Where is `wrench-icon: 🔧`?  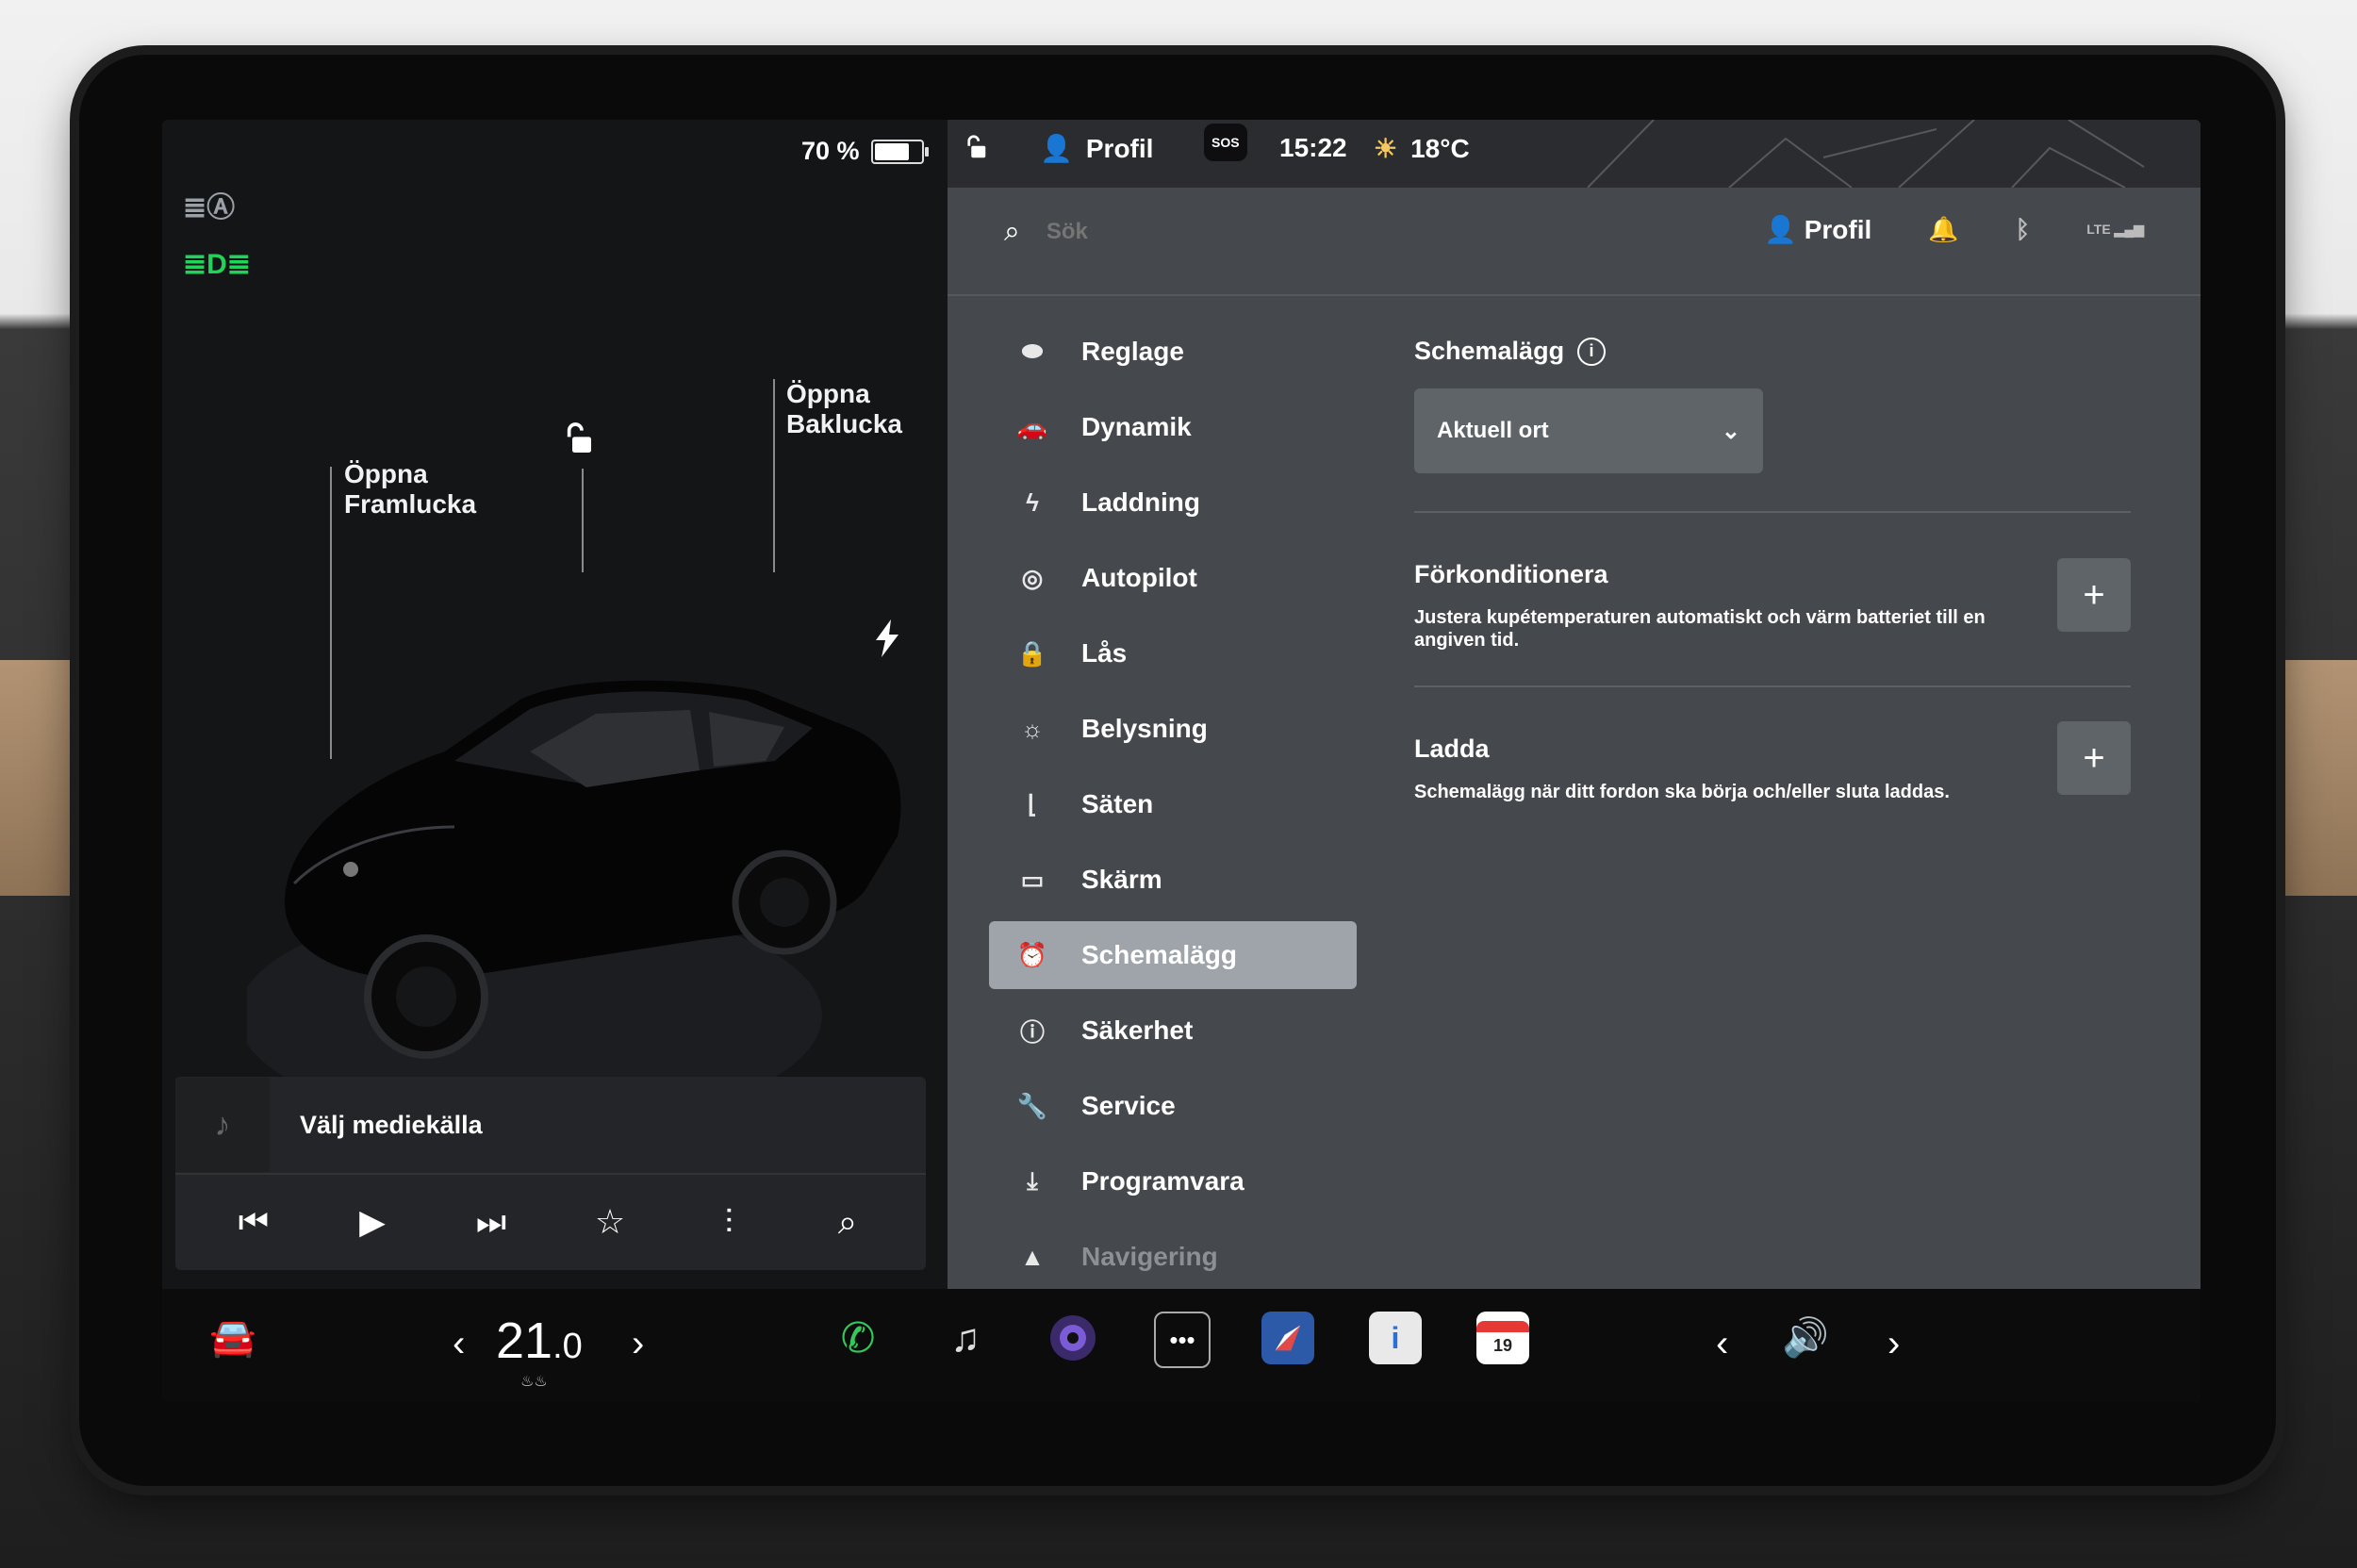
wrench-icon: 🔧 is located at coordinates (1032, 1105).